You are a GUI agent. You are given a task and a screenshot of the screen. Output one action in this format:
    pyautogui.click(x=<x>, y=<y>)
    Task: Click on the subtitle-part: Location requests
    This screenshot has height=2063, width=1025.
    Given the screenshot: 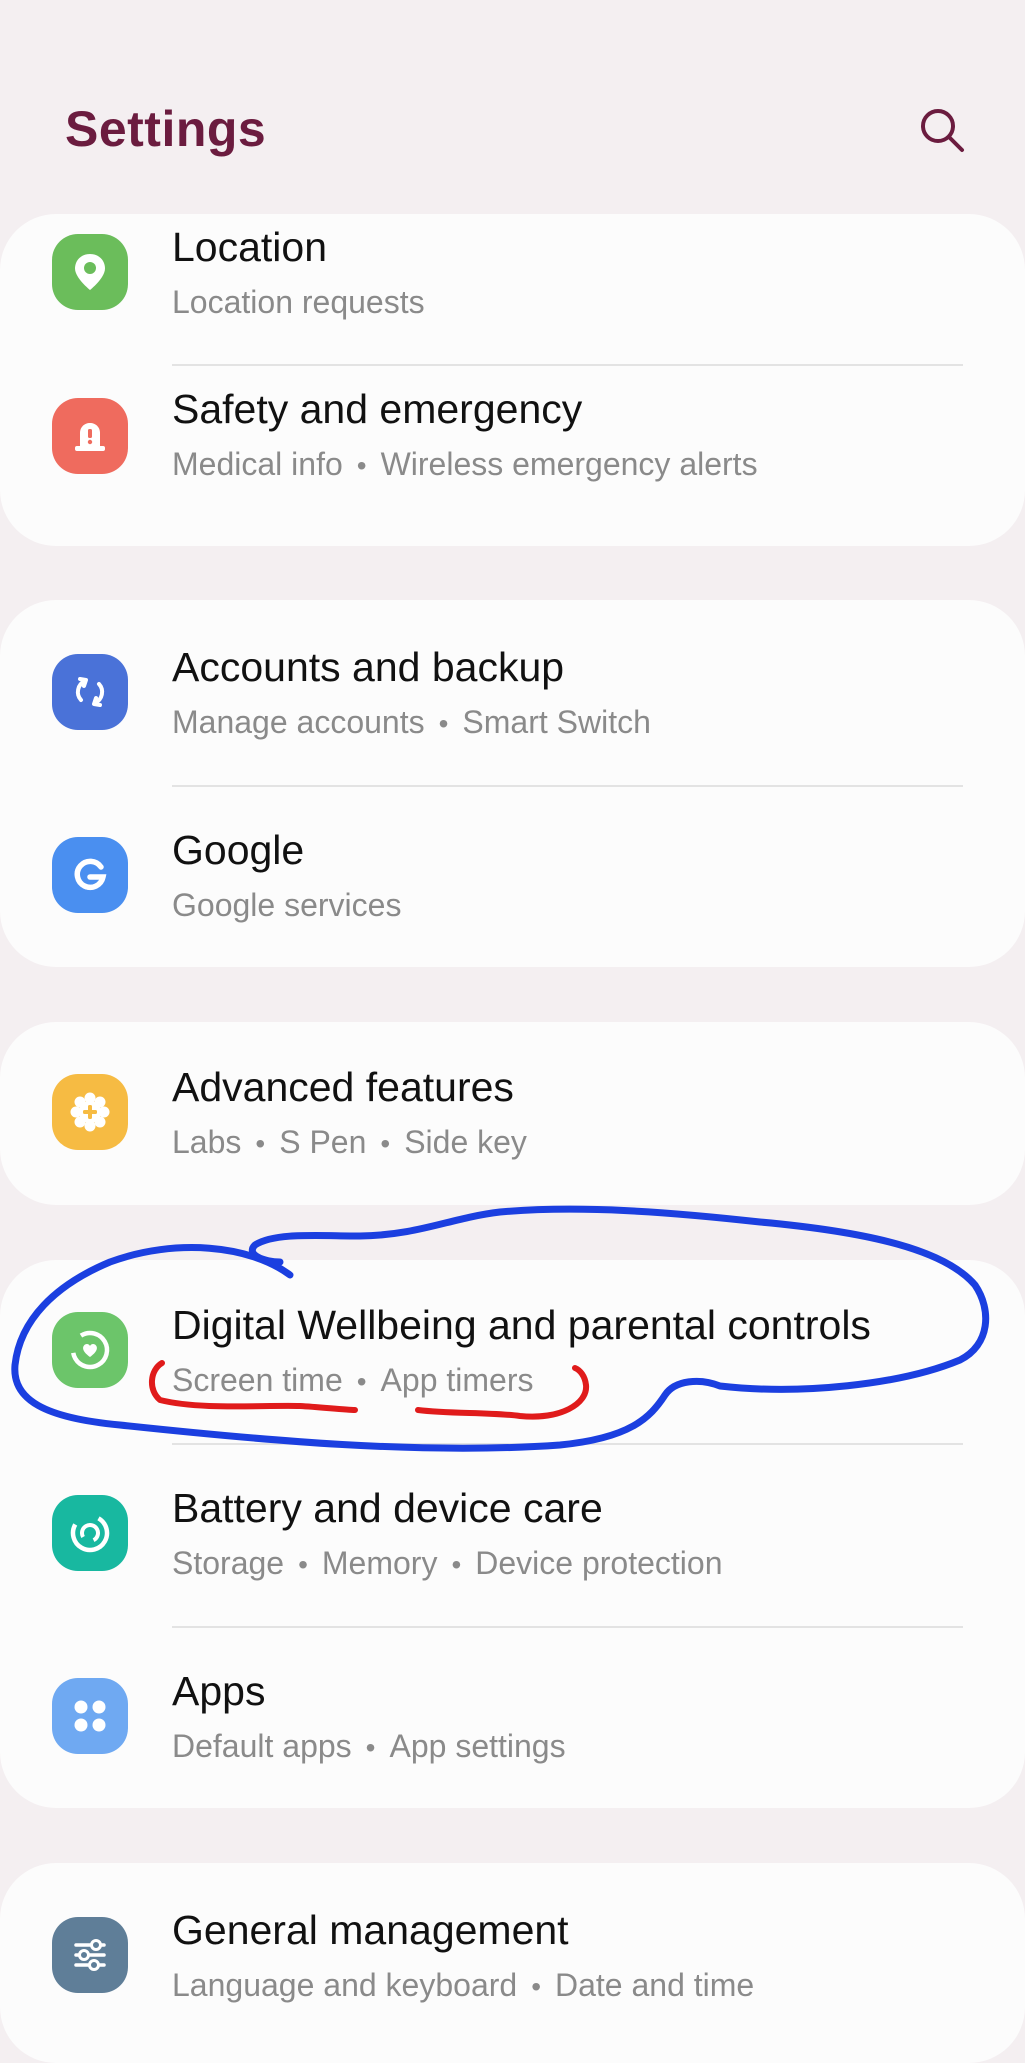 What is the action you would take?
    pyautogui.click(x=298, y=302)
    